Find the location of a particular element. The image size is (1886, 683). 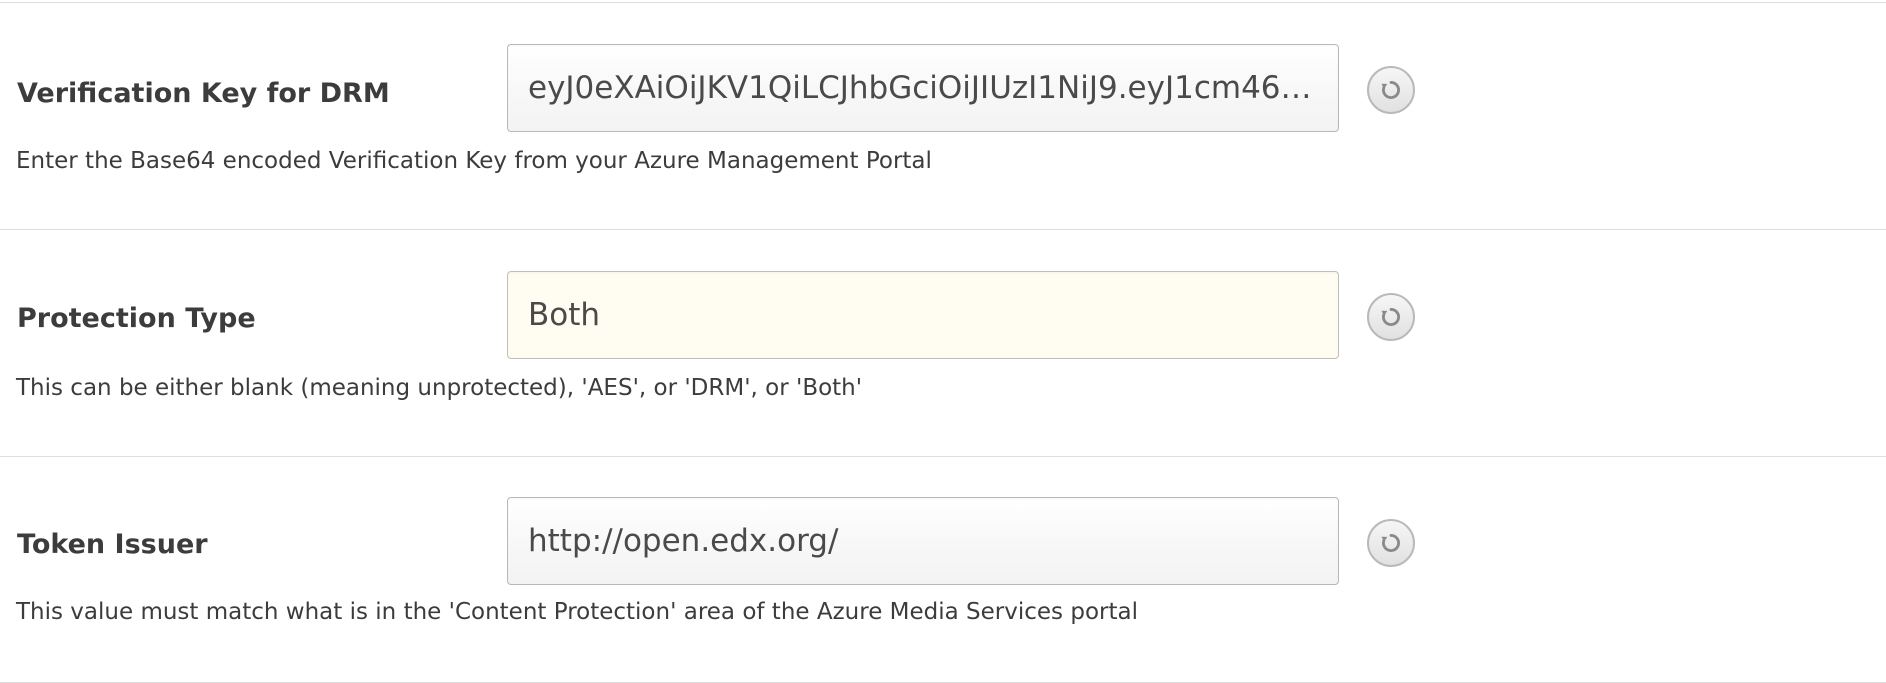

protection-type-field: Both is located at coordinates (923, 315).